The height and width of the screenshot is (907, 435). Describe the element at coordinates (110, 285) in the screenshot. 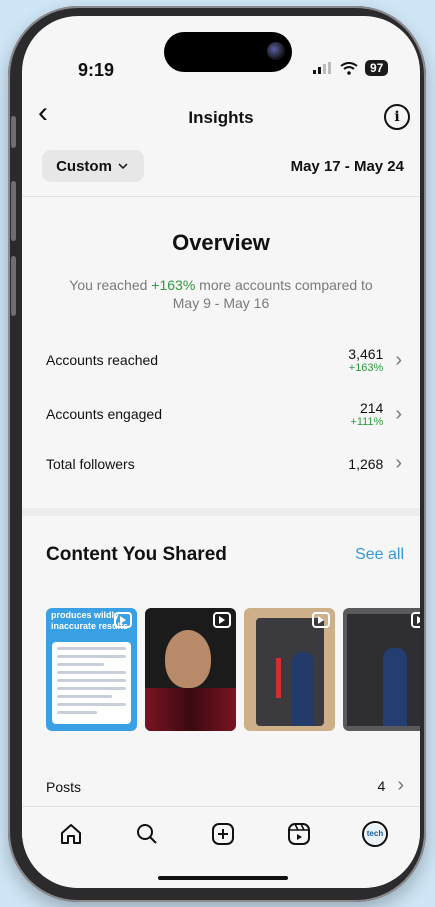

I see `overview-desc-prefix: You reached` at that location.